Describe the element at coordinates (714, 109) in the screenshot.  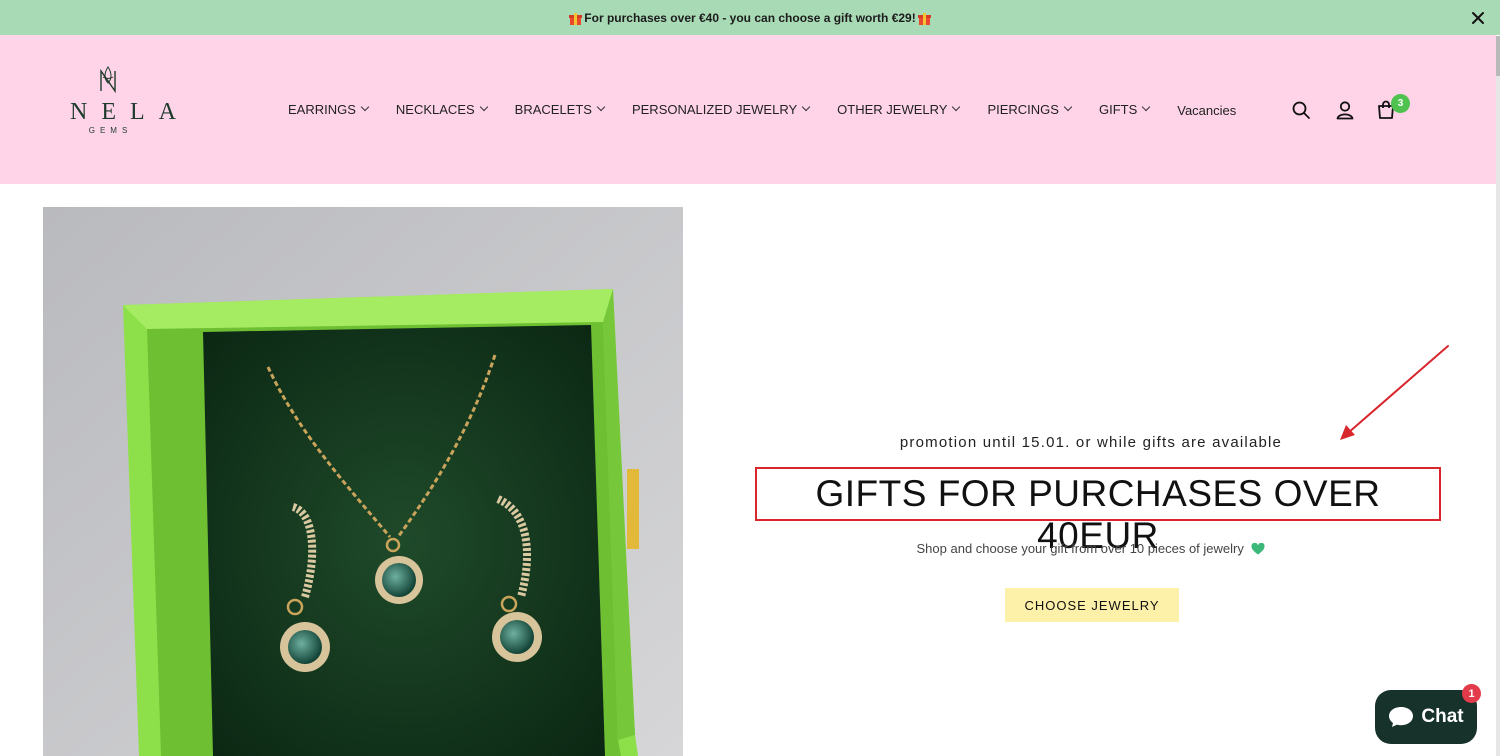
I see `nav-label: PERSONALIZED JEWELRY` at that location.